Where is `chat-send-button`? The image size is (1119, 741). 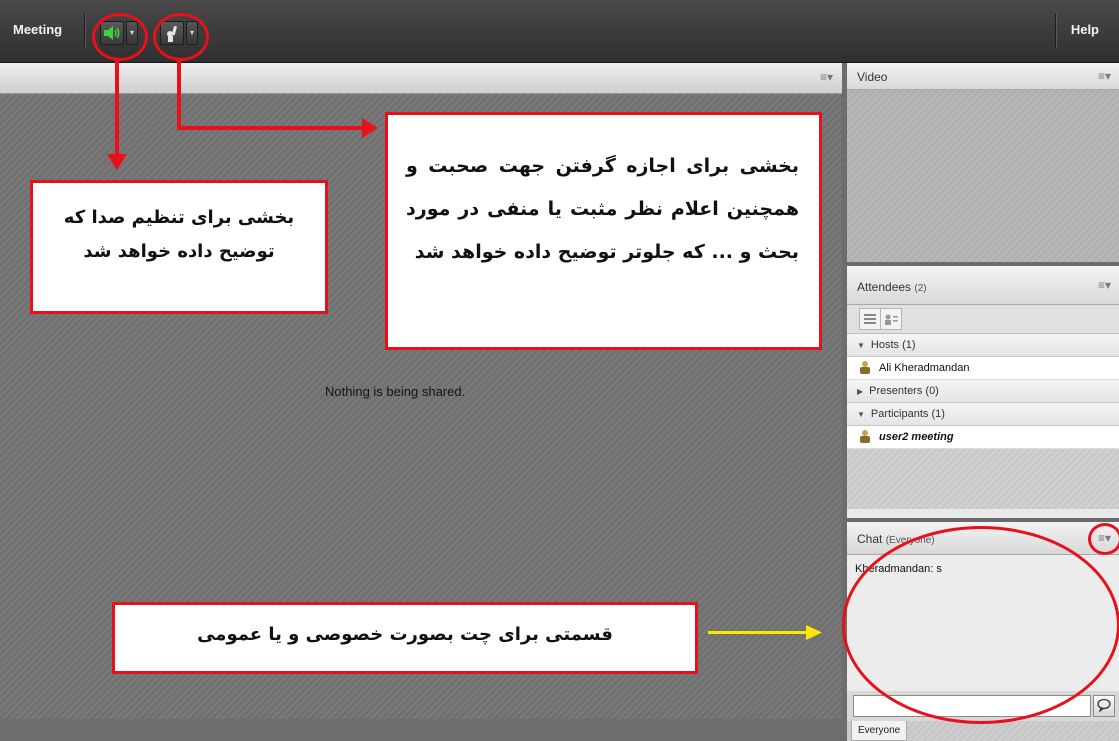 chat-send-button is located at coordinates (1104, 706).